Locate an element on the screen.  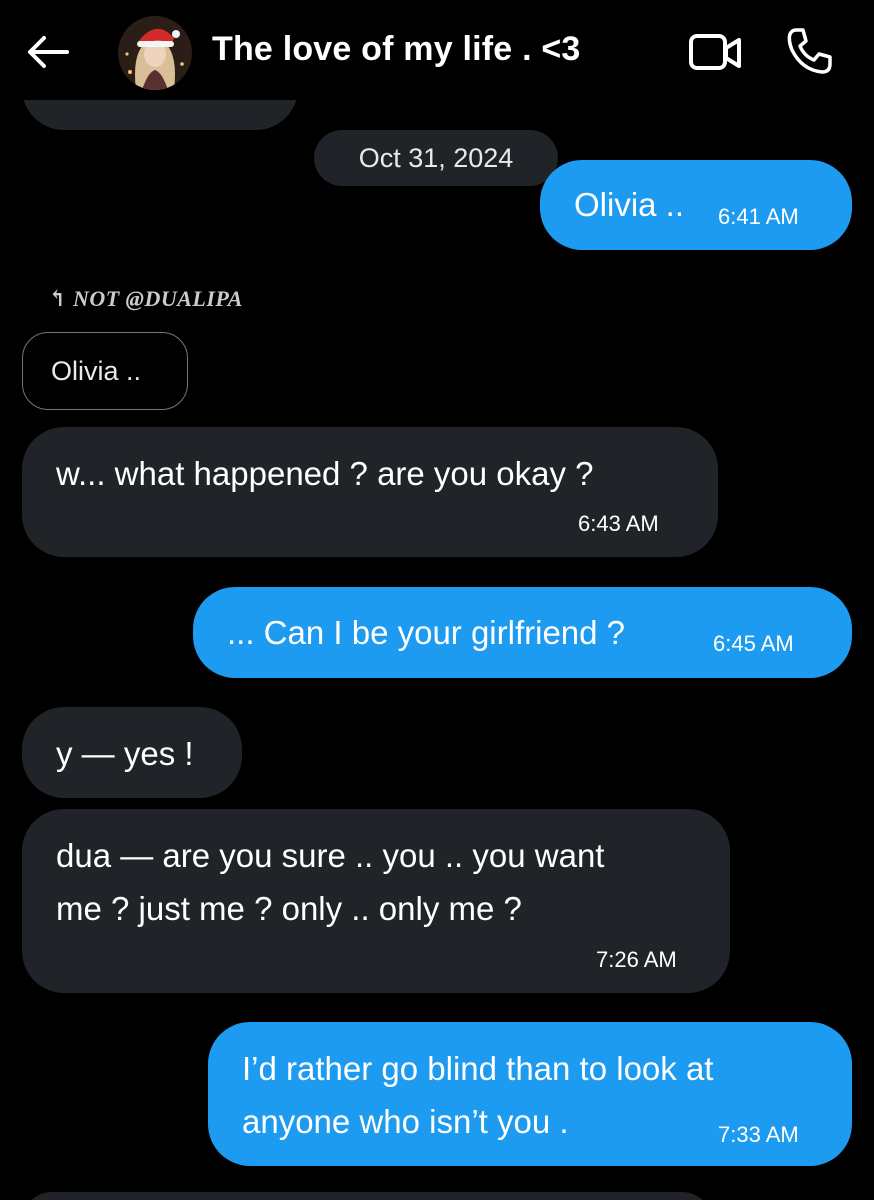
message-text: y — yes ! is located at coordinates (125, 753).